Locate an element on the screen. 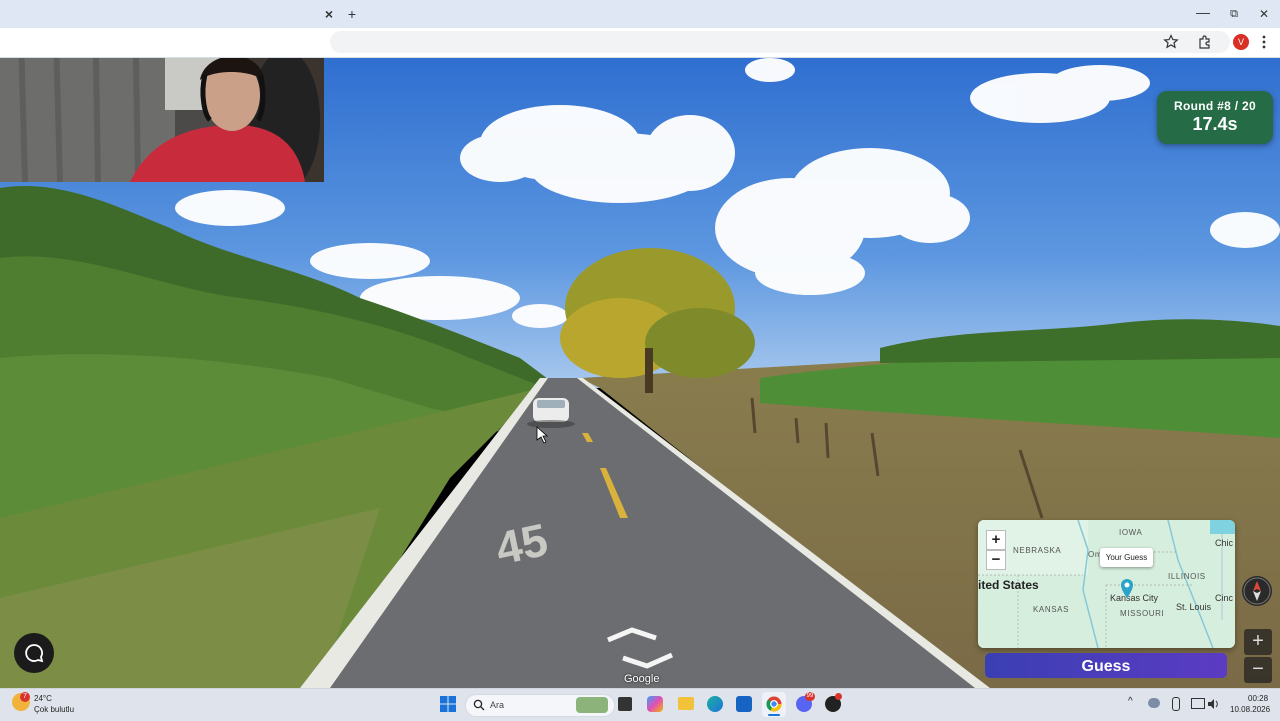 This screenshot has height=721, width=1280. cloud-icon is located at coordinates (1154, 703).